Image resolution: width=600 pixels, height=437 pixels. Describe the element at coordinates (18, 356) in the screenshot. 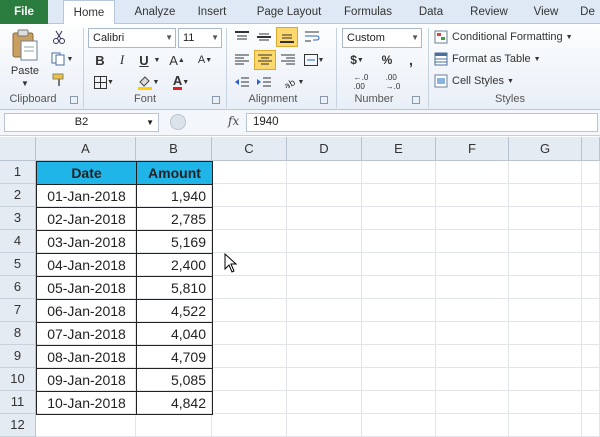

I see `row-header-9: 9` at that location.